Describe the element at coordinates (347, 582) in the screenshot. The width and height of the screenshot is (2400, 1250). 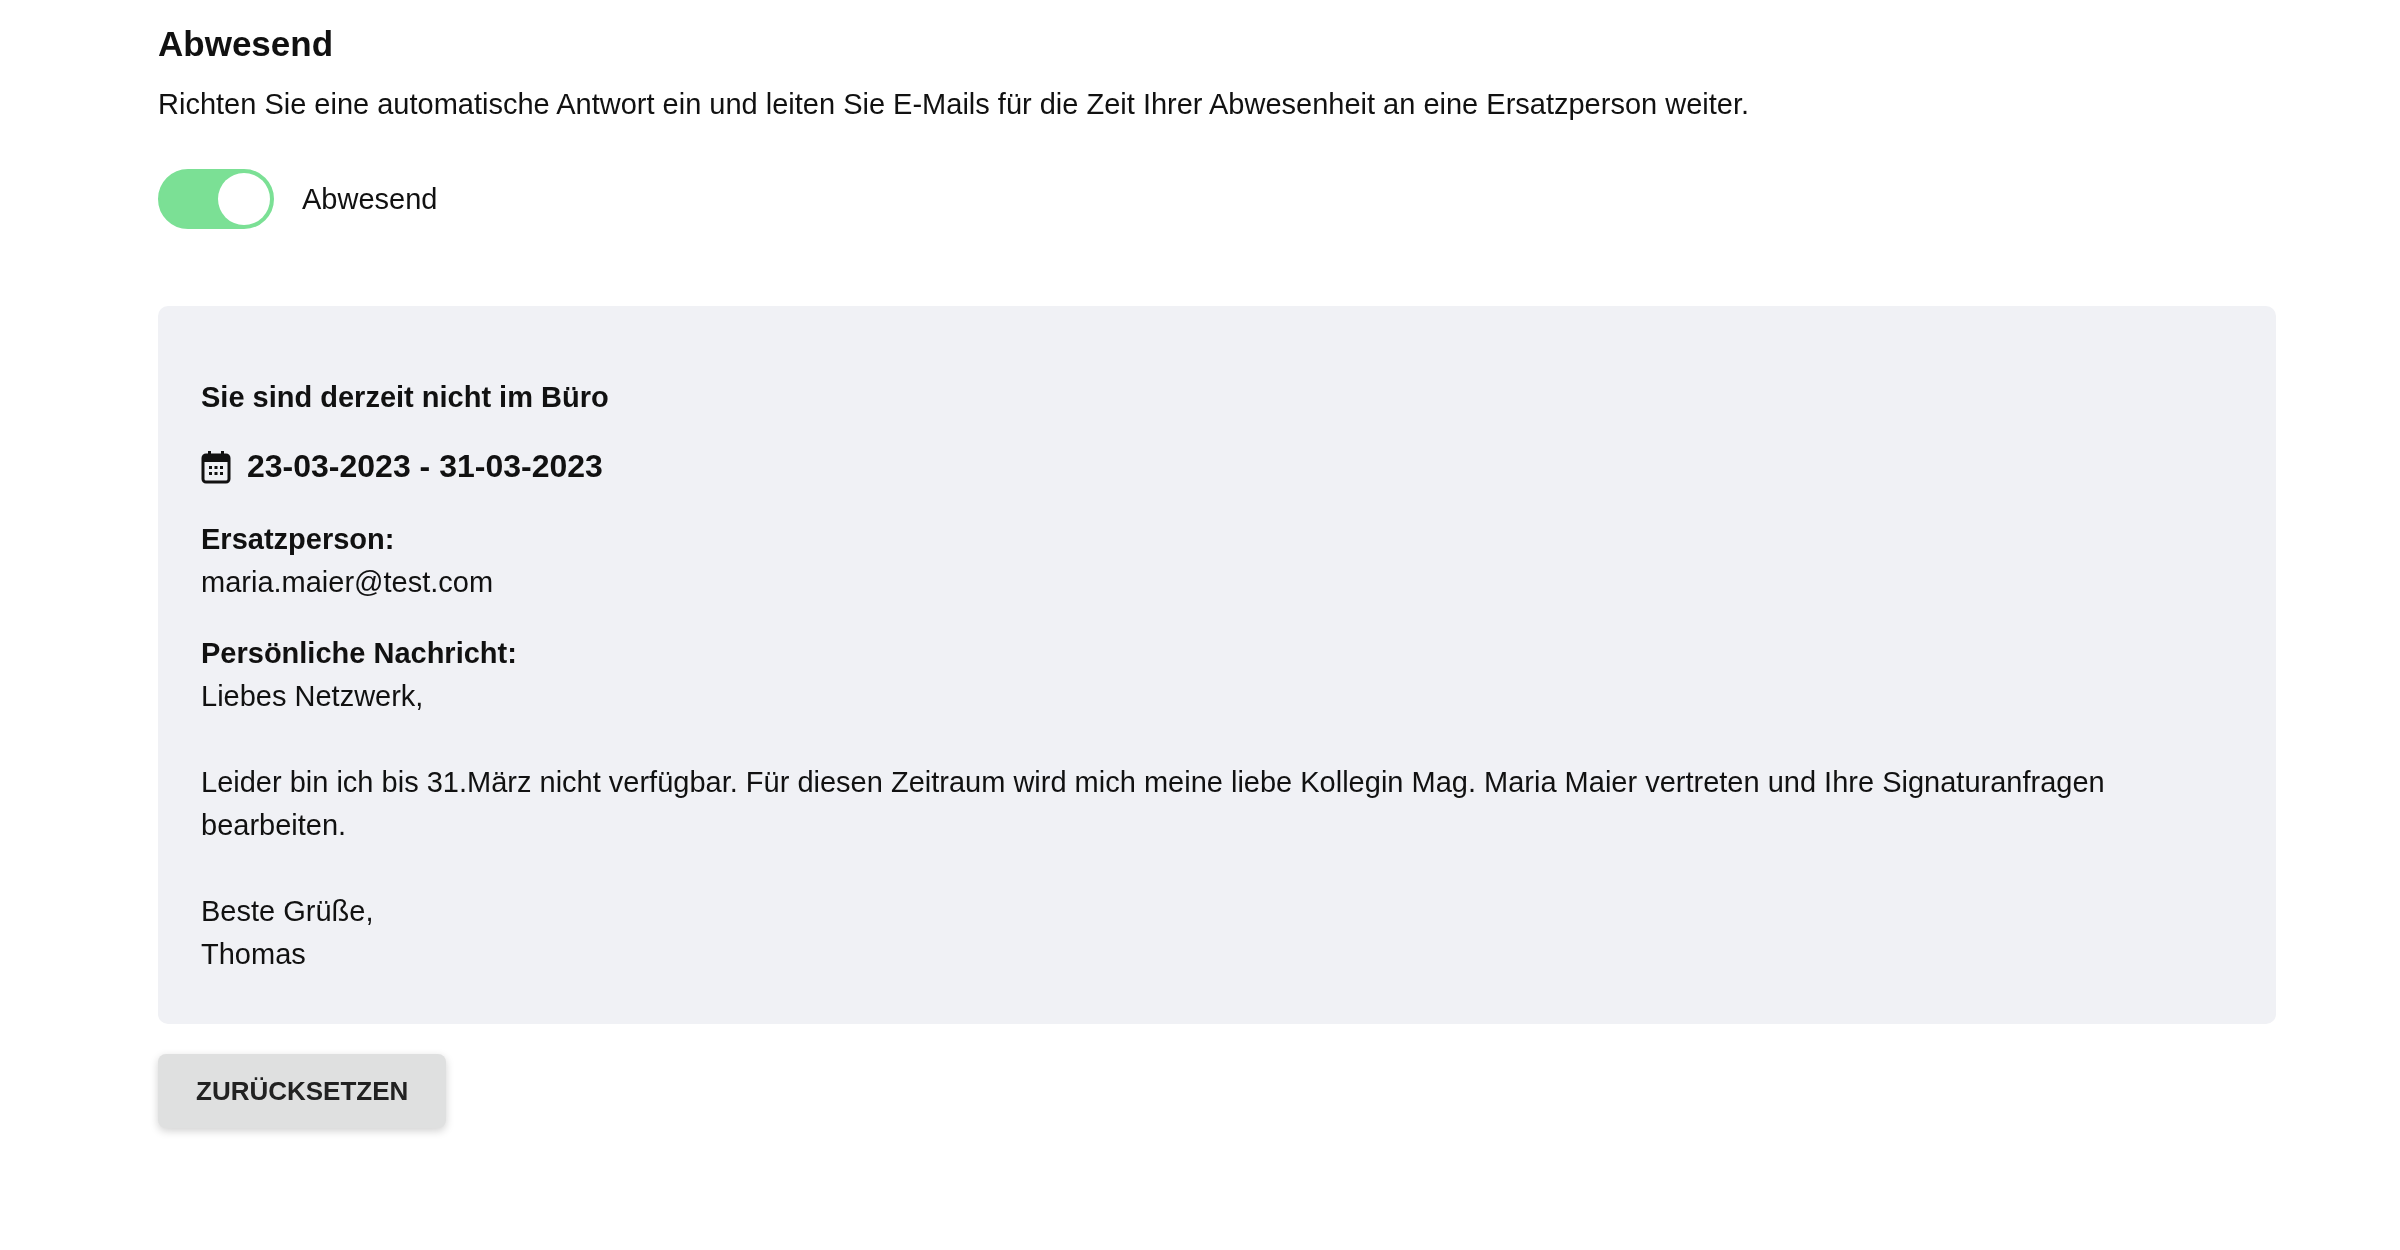
I see `substitute-email: maria.maier@test.com` at that location.